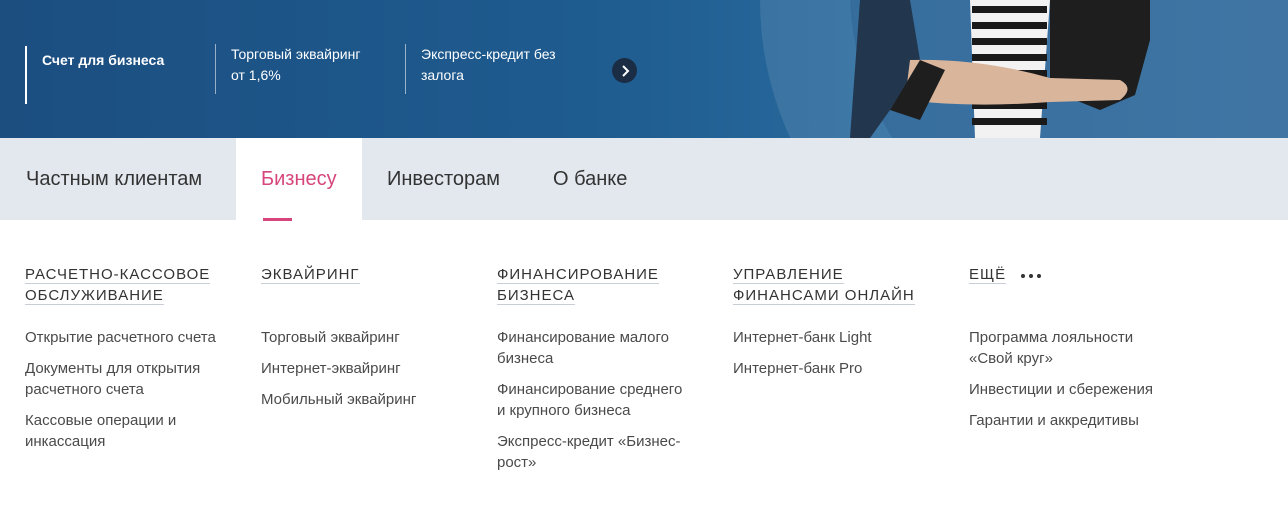  Describe the element at coordinates (135, 285) in the screenshot. I see `column-heading: РАСЧЕТНО-КАССОВОЕ ОБСЛУЖИВАНИЕ` at that location.